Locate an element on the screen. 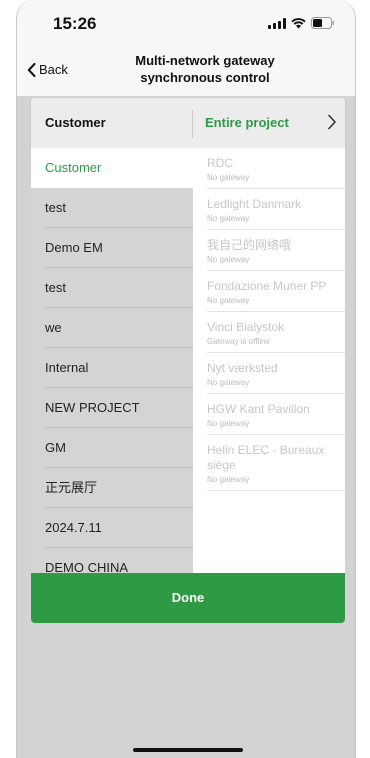 Image resolution: width=370 pixels, height=758 pixels. chevron-right-icon is located at coordinates (332, 122).